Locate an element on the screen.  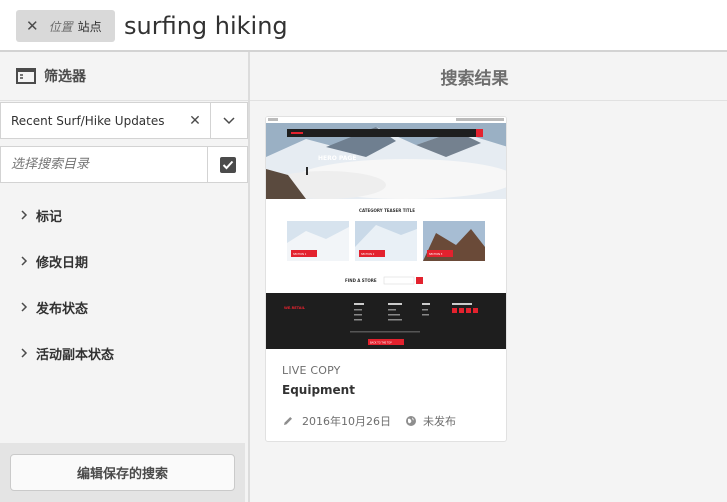
edit-saved-search-button: 编辑保存的搜索 is located at coordinates (122, 472).